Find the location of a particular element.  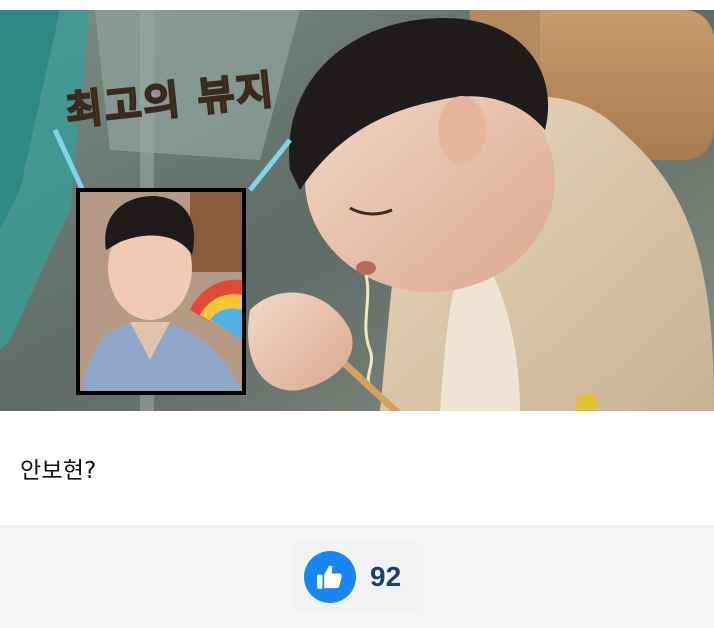

like-button: 92 is located at coordinates (358, 577).